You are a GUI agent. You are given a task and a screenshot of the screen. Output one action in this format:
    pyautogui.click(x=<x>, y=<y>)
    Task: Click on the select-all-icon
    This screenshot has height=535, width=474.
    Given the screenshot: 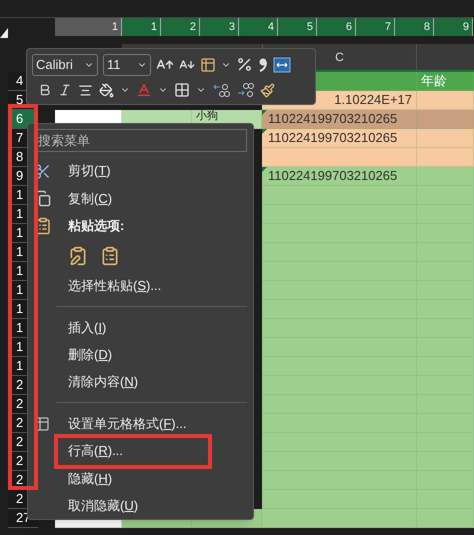 What is the action you would take?
    pyautogui.click(x=4, y=33)
    